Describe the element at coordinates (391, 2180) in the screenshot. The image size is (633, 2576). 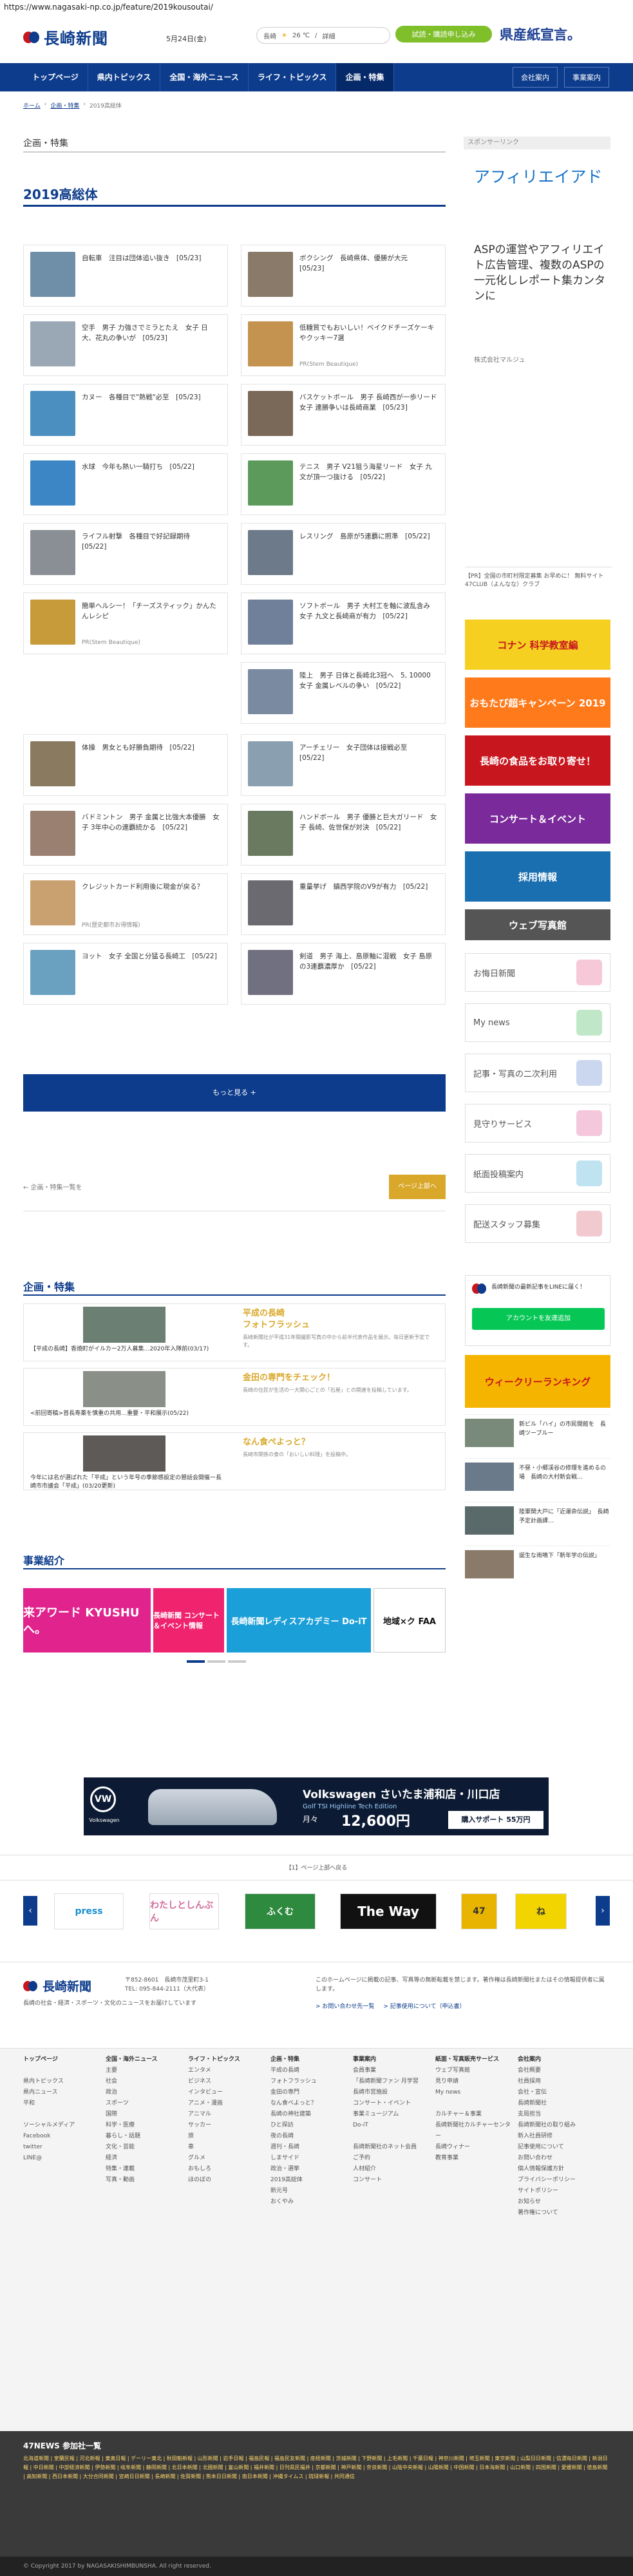
I see `sitemap-link: コンサート` at that location.